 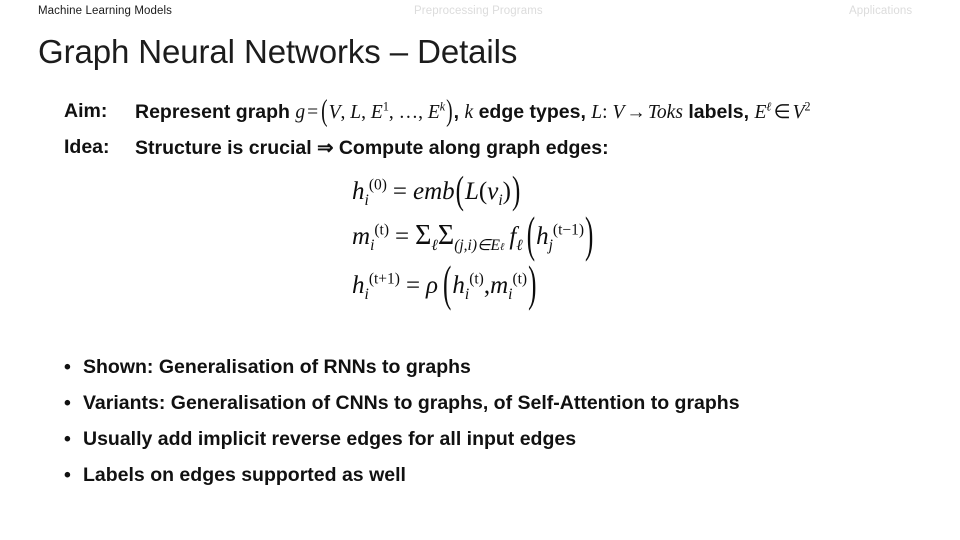 What do you see at coordinates (87, 147) in the screenshot?
I see `idea-label: Idea:` at bounding box center [87, 147].